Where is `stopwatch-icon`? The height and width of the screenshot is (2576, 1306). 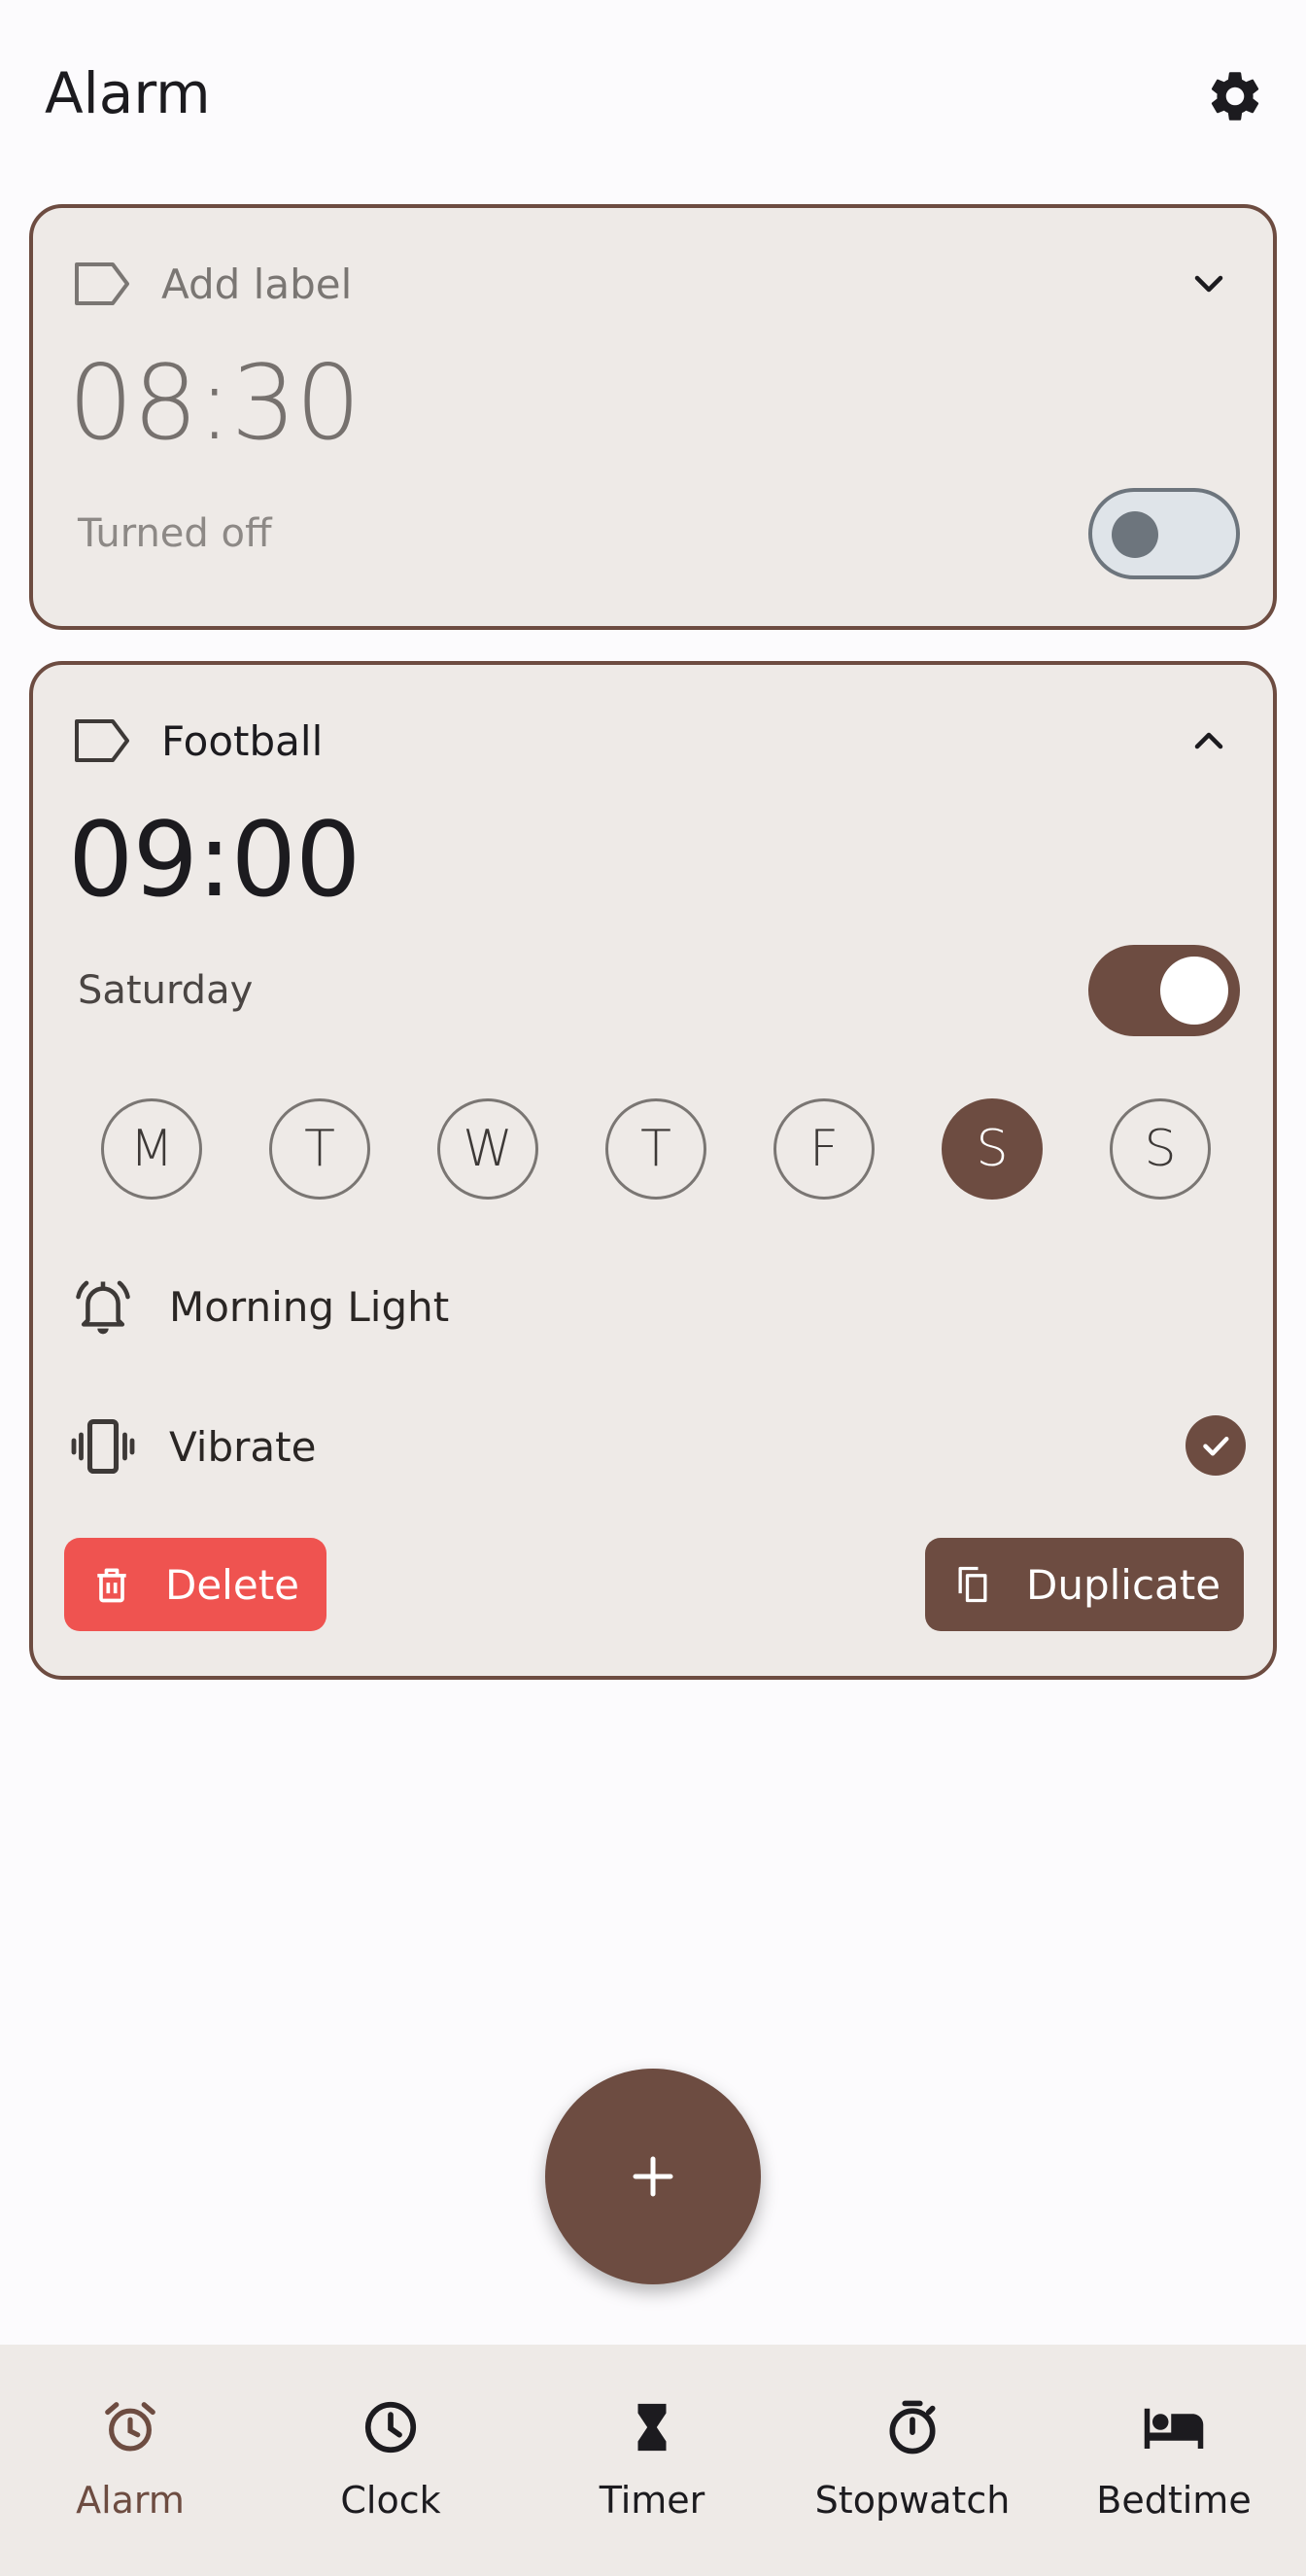 stopwatch-icon is located at coordinates (912, 2427).